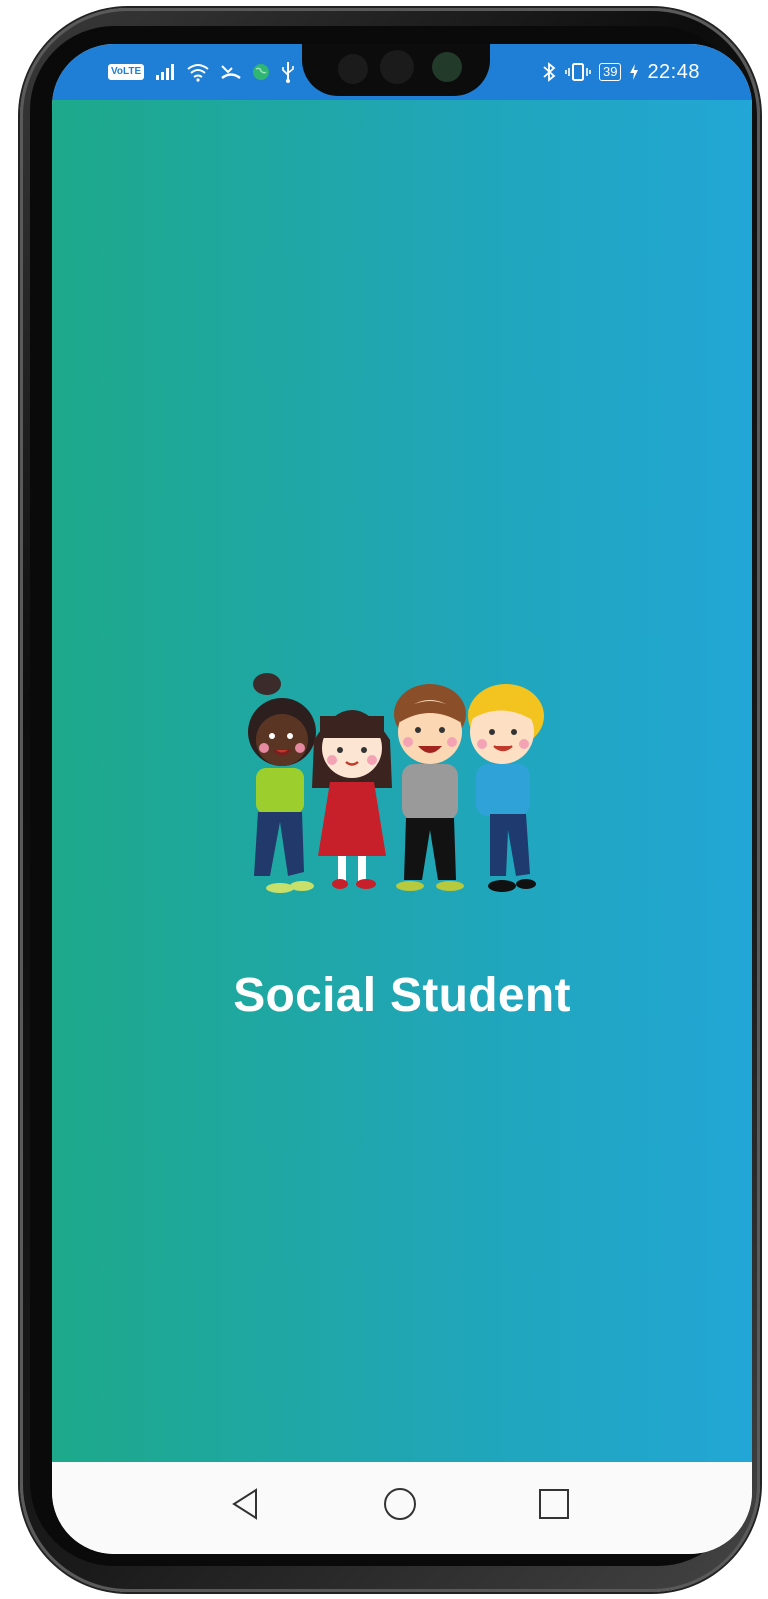  What do you see at coordinates (288, 72) in the screenshot?
I see `usb-icon` at bounding box center [288, 72].